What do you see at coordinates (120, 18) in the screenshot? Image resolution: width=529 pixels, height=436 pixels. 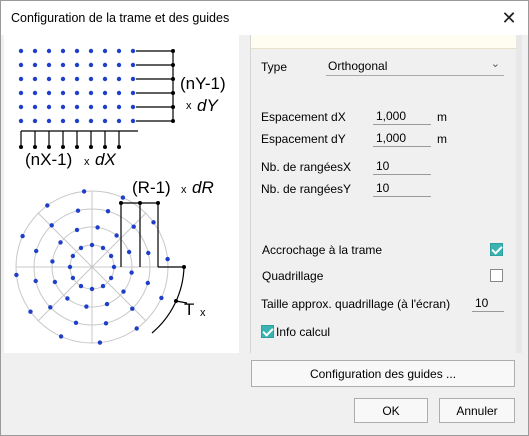 I see `window-title: Configuration de la trame et des guides` at bounding box center [120, 18].